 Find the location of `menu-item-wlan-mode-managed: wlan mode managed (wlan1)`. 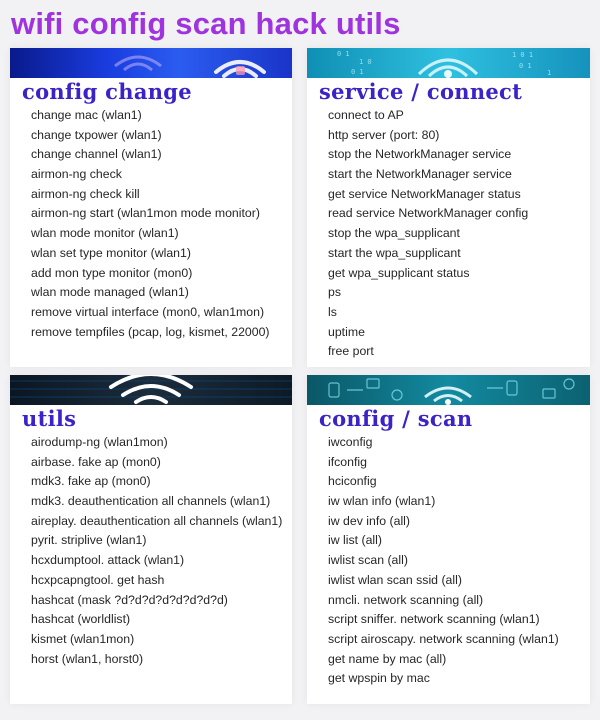

menu-item-wlan-mode-managed: wlan mode managed (wlan1) is located at coordinates (150, 293).